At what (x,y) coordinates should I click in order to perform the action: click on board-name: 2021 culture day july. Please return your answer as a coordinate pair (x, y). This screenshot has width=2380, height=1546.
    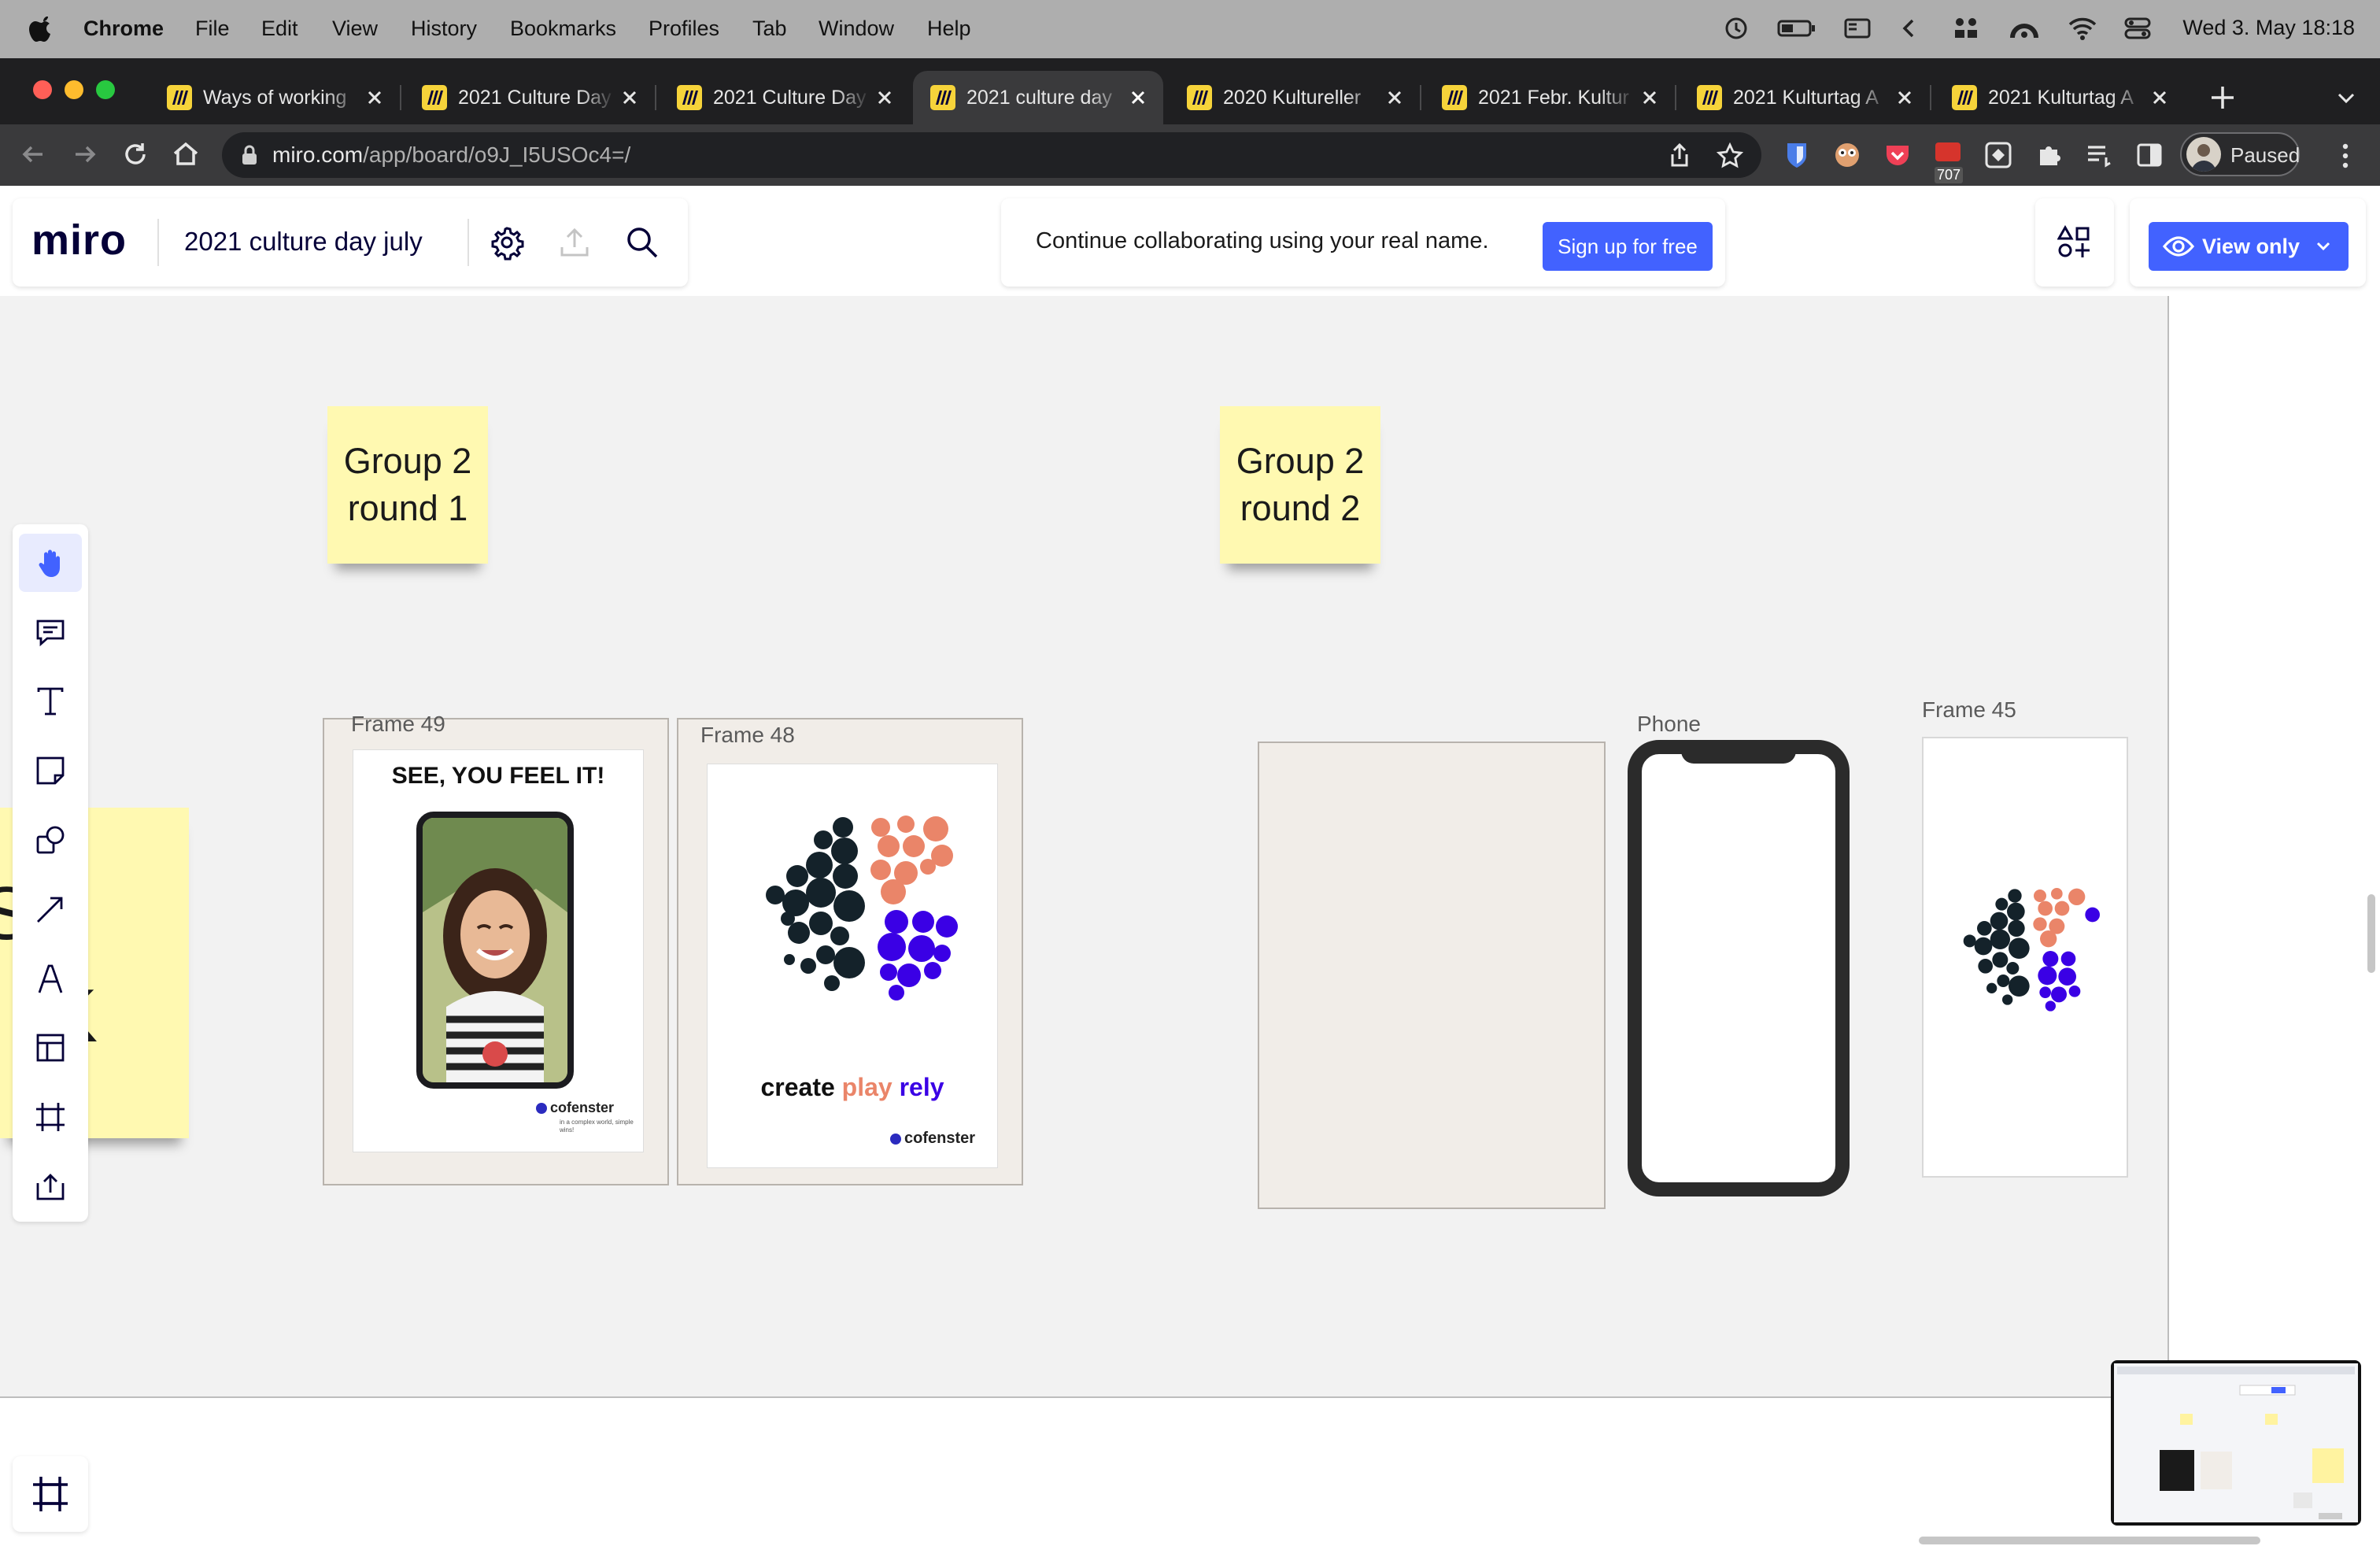
    Looking at the image, I should click on (303, 242).